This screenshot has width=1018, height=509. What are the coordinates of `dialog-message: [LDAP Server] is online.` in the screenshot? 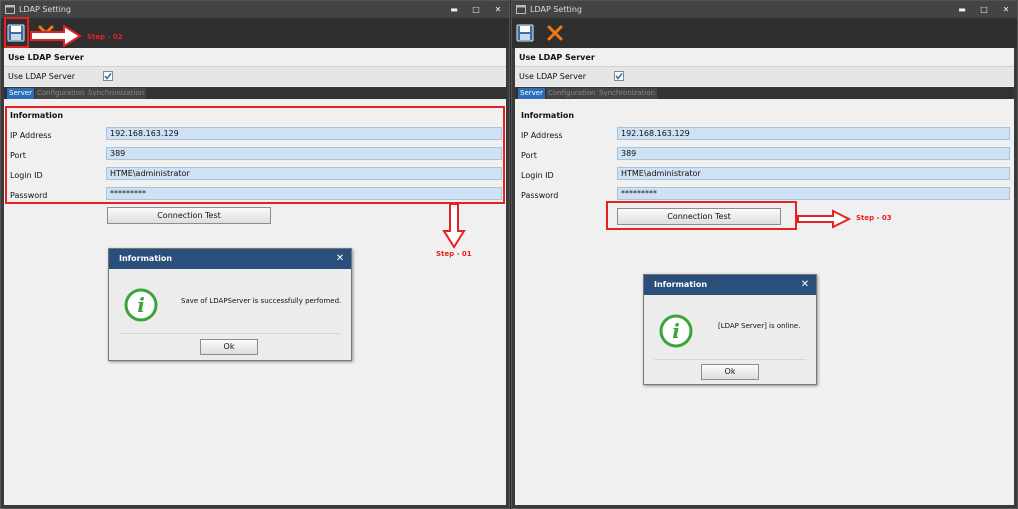 It's located at (759, 326).